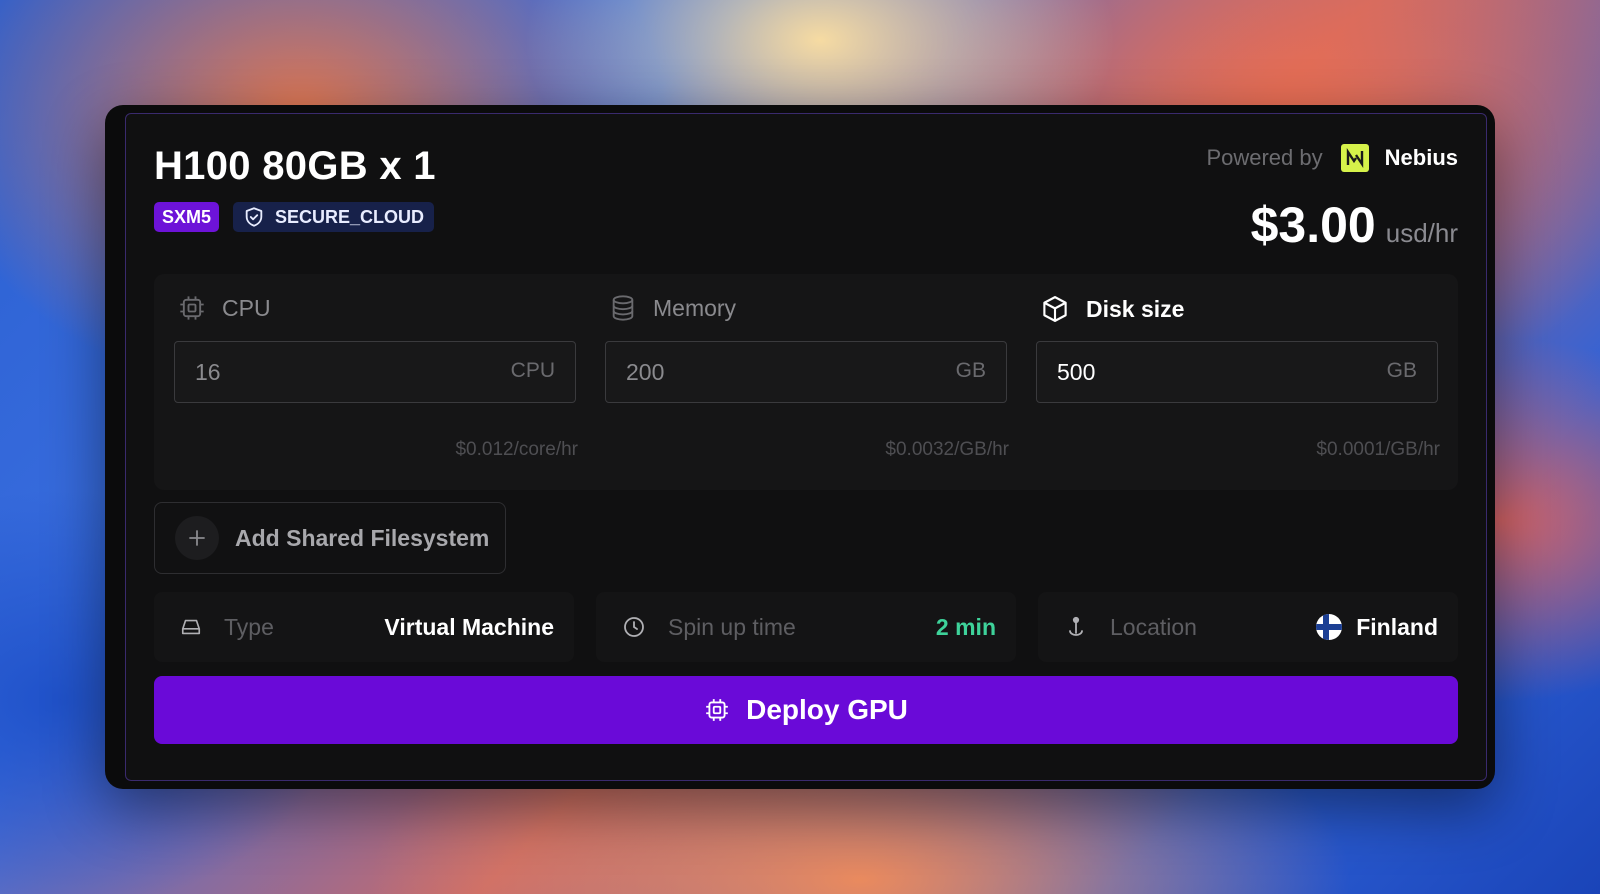 The height and width of the screenshot is (894, 1600). I want to click on memory-input, so click(756, 372).